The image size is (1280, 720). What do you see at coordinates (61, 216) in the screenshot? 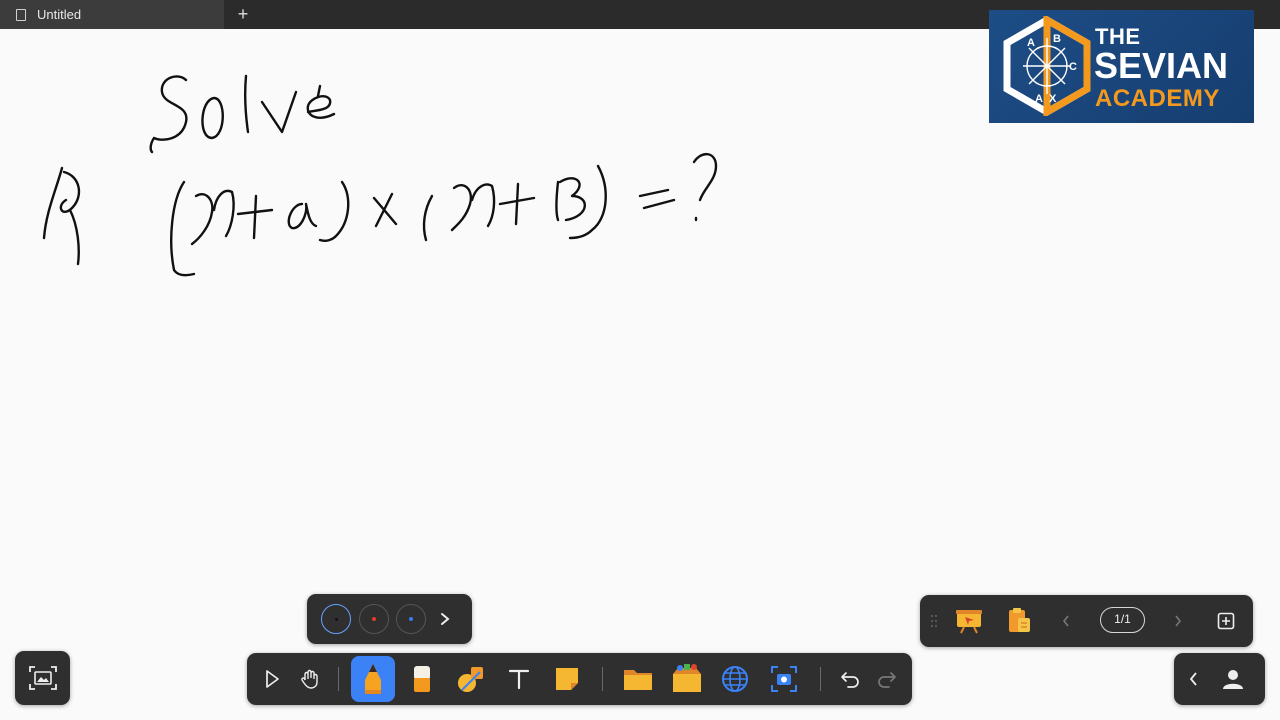
I see `ink-stroke-q` at bounding box center [61, 216].